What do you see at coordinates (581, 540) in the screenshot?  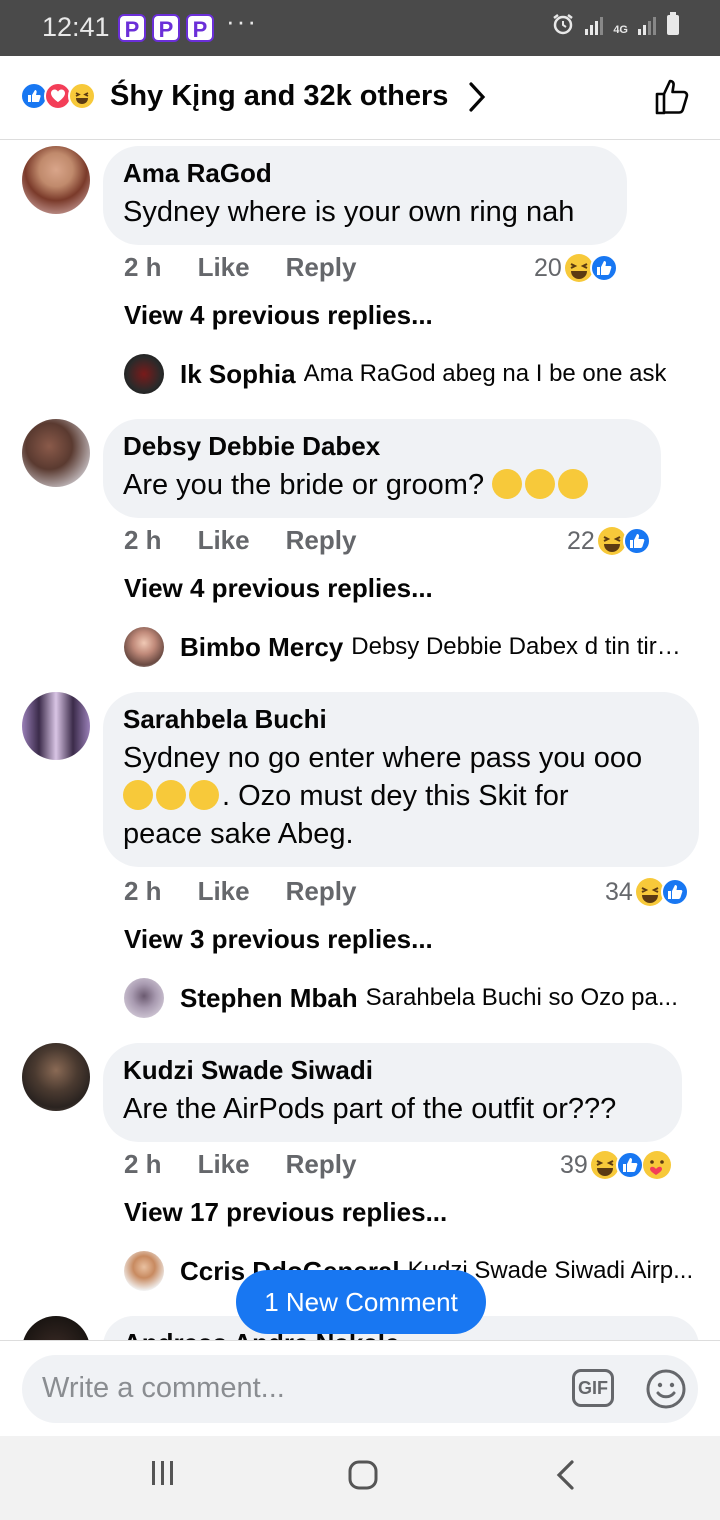 I see `reaction-count-value: 22` at bounding box center [581, 540].